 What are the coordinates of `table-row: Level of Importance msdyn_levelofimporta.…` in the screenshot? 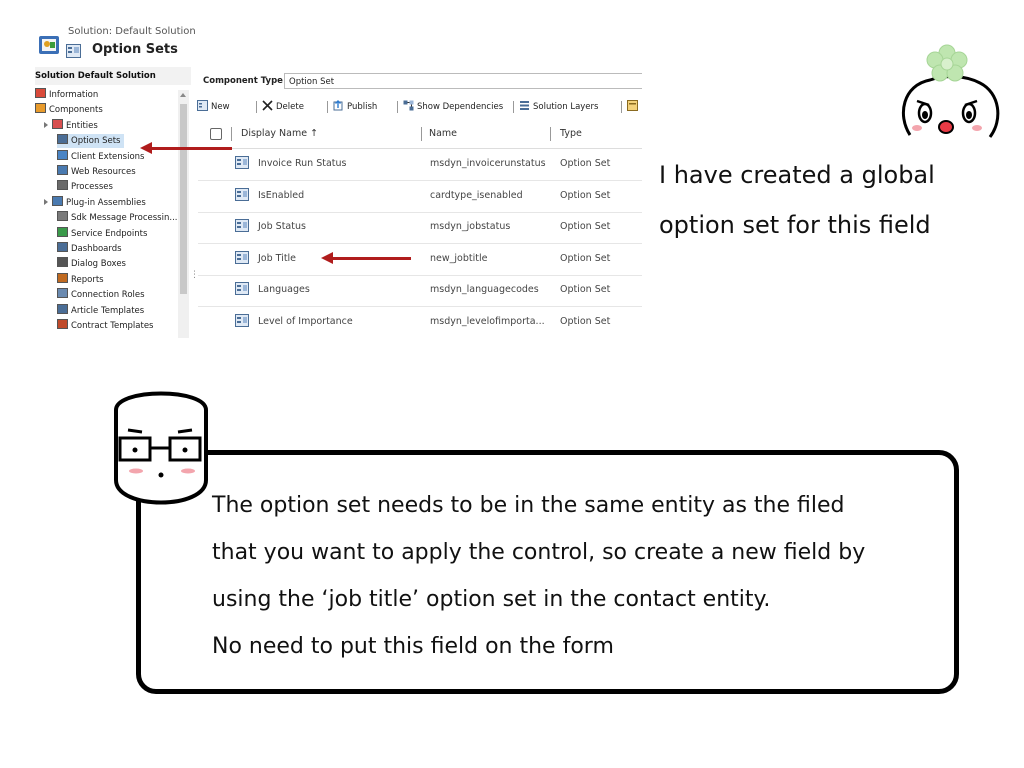 It's located at (420, 322).